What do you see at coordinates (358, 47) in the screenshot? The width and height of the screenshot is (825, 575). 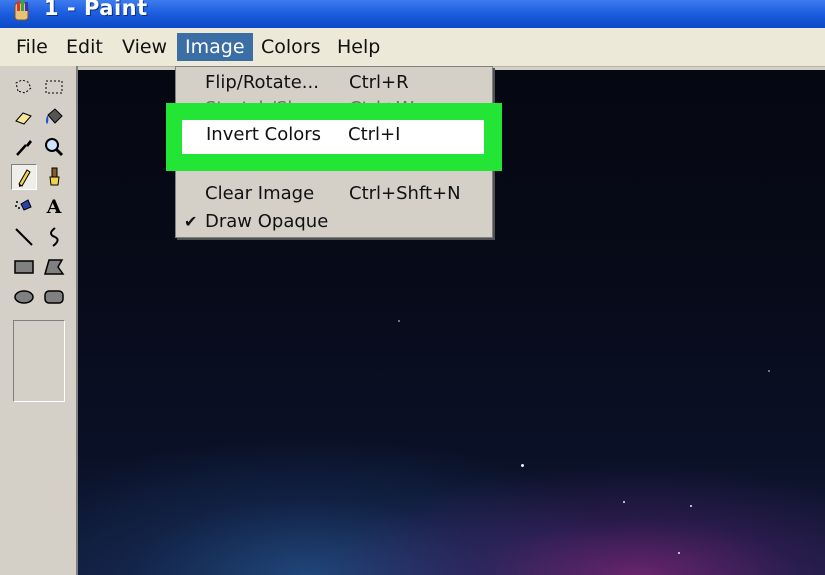 I see `menu-help: Help` at bounding box center [358, 47].